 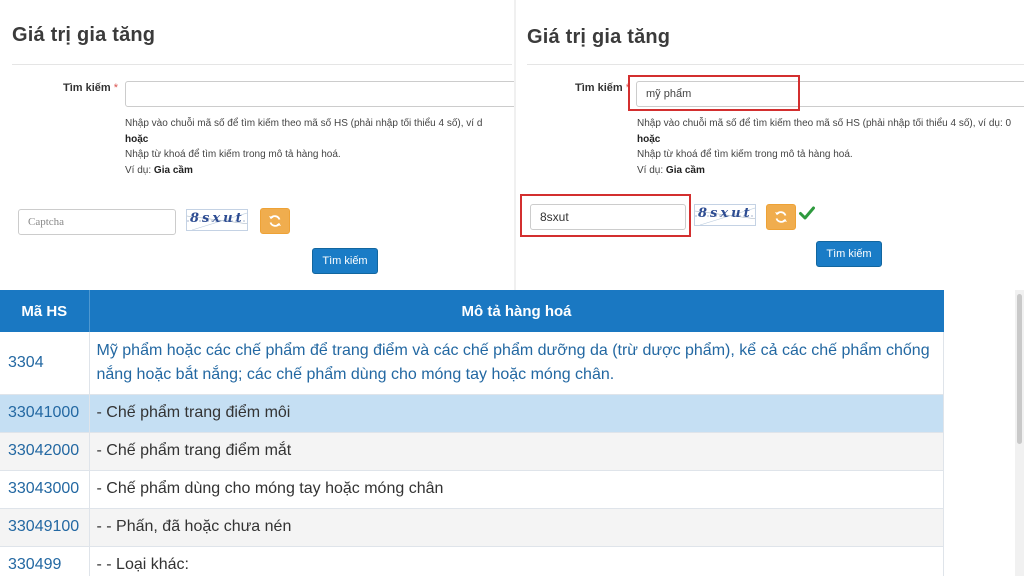 What do you see at coordinates (45, 489) in the screenshot?
I see `hs-code-link: 33043000` at bounding box center [45, 489].